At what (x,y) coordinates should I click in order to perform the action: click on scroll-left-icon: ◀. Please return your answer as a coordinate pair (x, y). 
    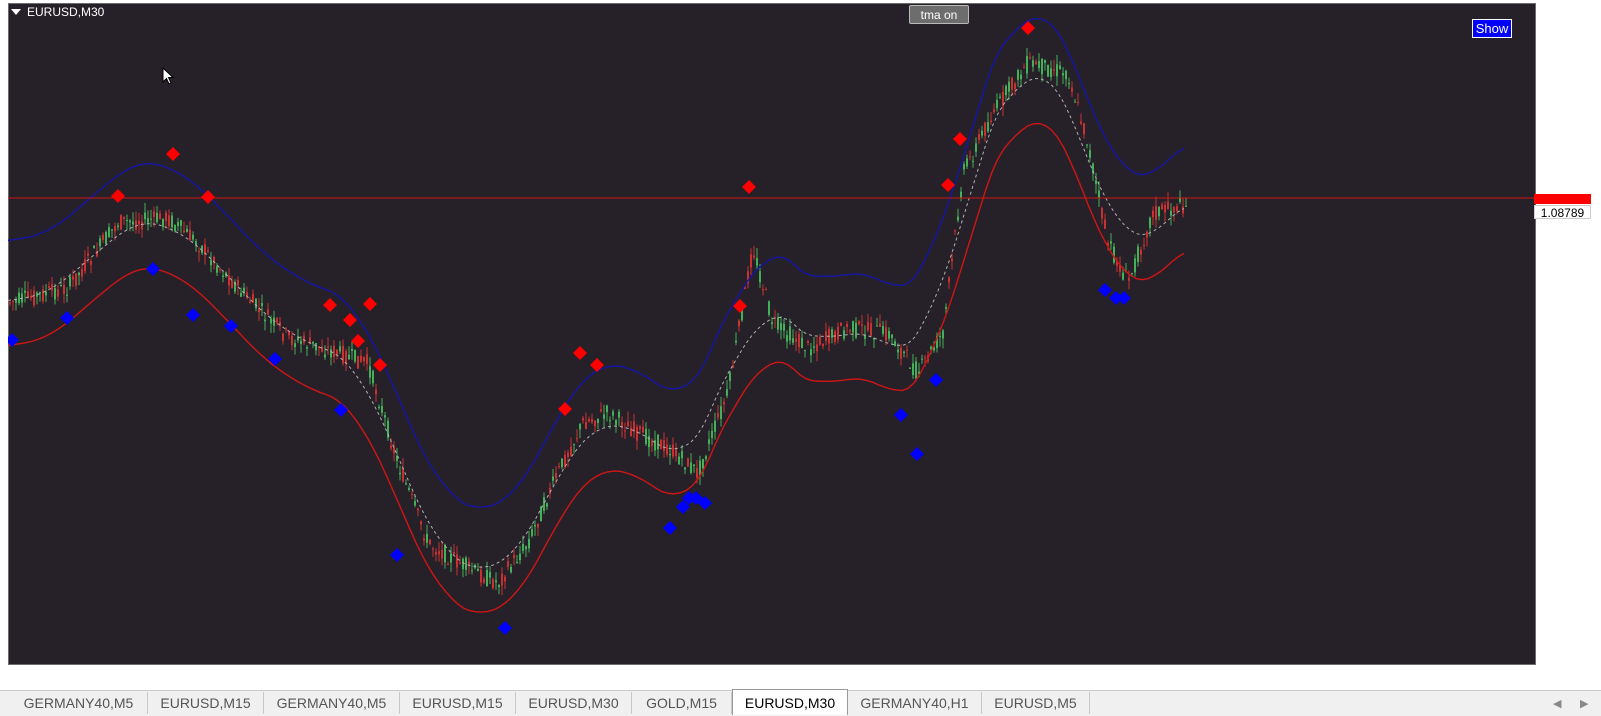
    Looking at the image, I should click on (1557, 703).